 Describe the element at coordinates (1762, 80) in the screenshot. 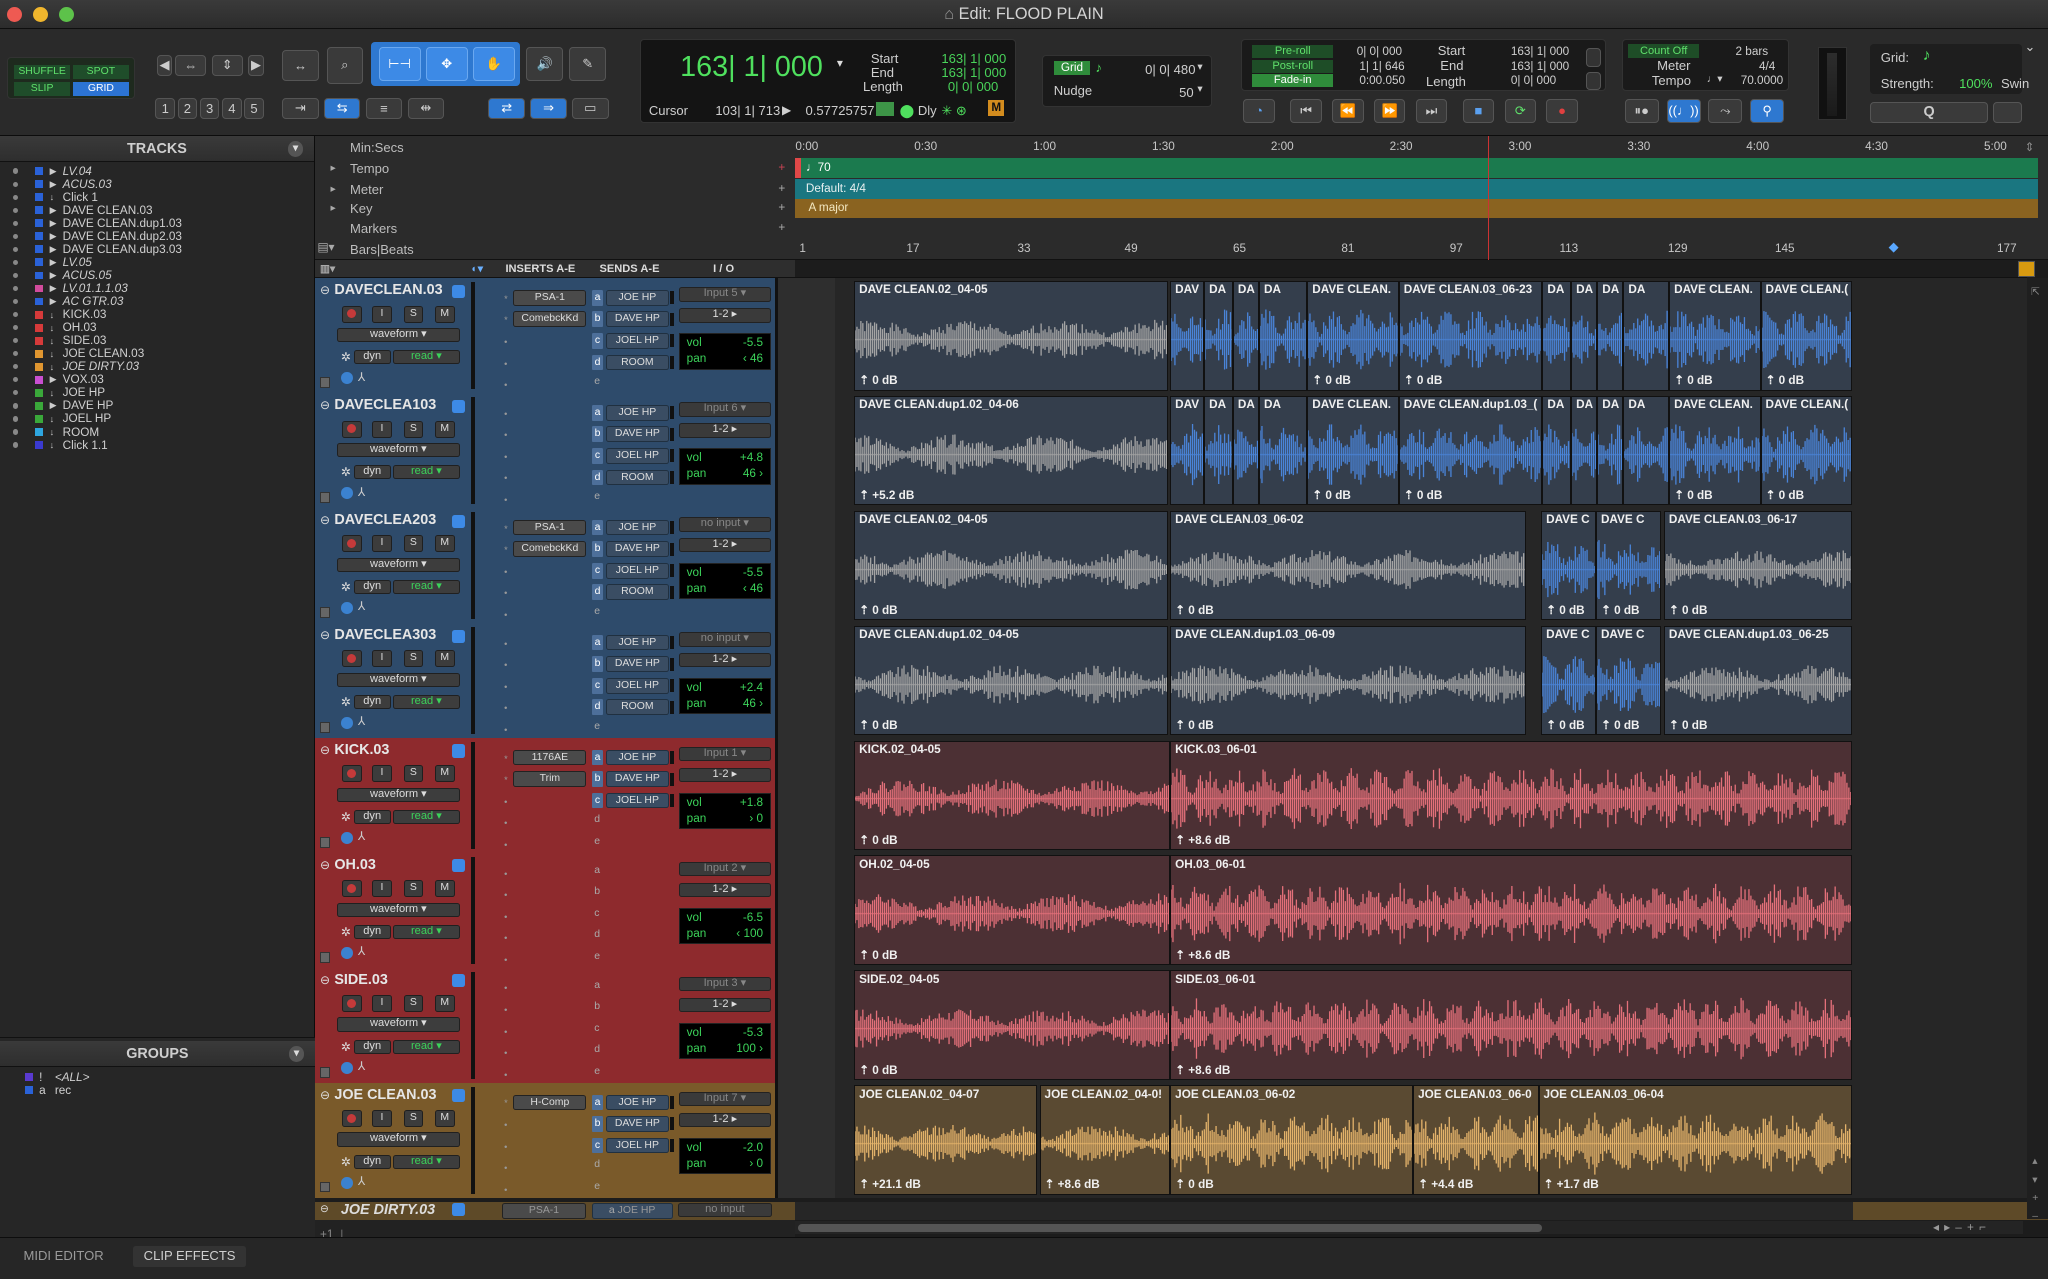

I see `tempo-value: 70.0000` at that location.